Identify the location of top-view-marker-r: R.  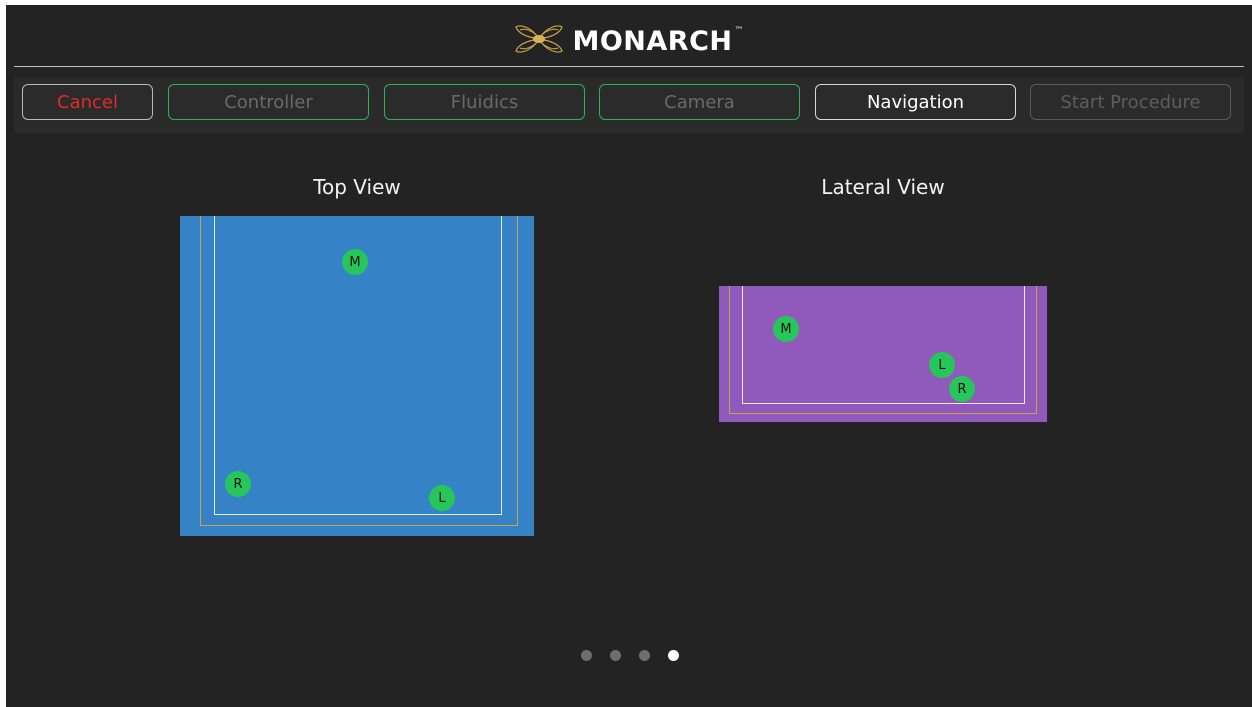
(238, 484).